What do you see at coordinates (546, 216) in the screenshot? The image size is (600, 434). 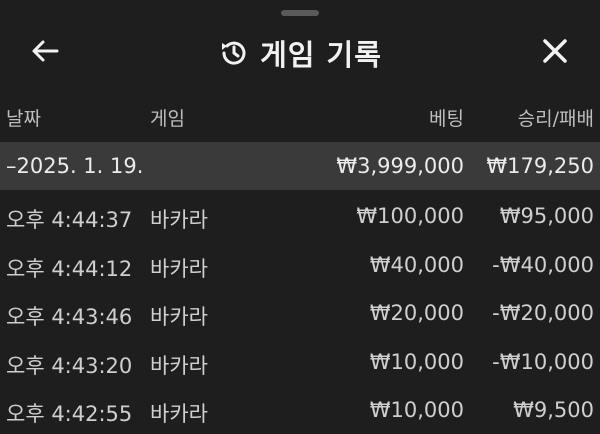 I see `row-result: ₩95,000` at bounding box center [546, 216].